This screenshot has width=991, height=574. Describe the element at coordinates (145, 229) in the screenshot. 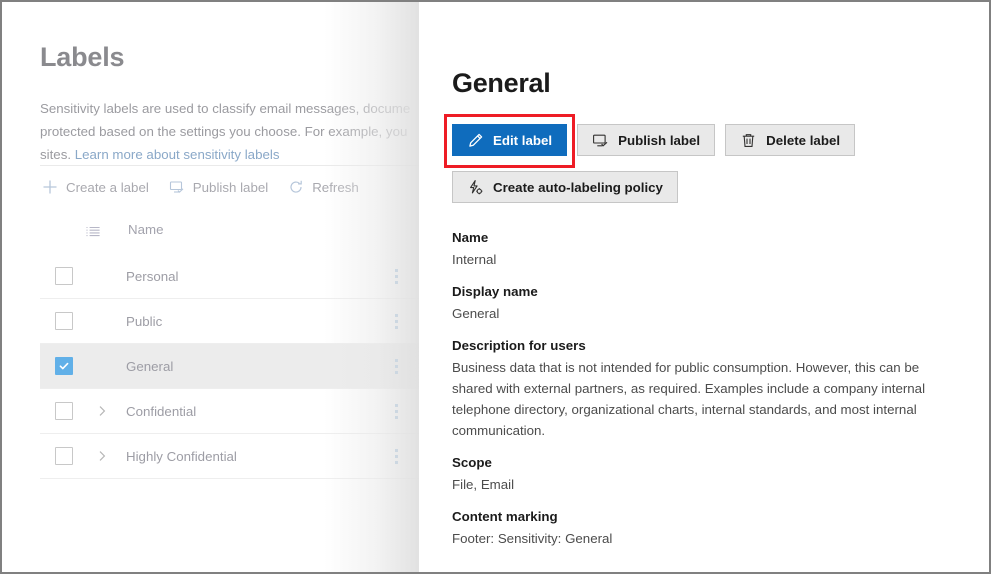

I see `column-header-name: Name` at that location.